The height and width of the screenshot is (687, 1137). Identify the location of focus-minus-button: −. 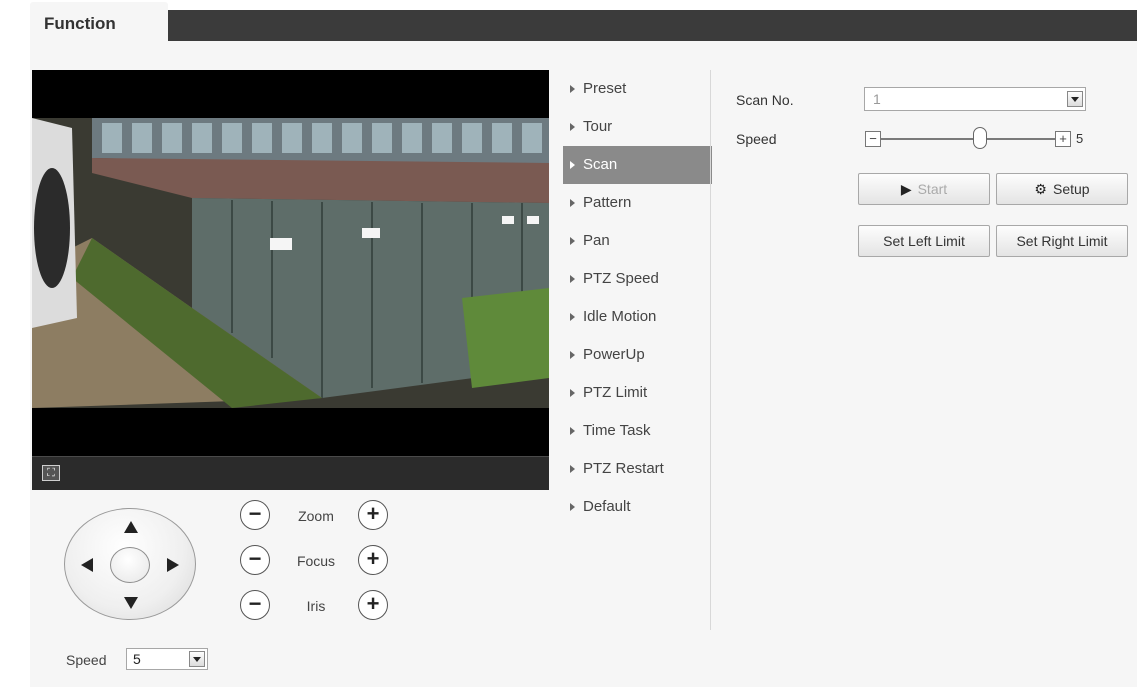
(255, 560).